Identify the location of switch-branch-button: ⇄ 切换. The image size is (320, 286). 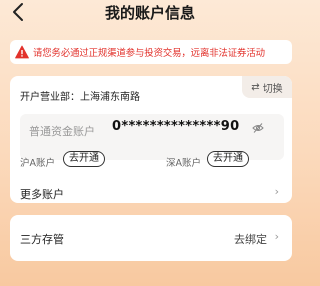
(267, 87).